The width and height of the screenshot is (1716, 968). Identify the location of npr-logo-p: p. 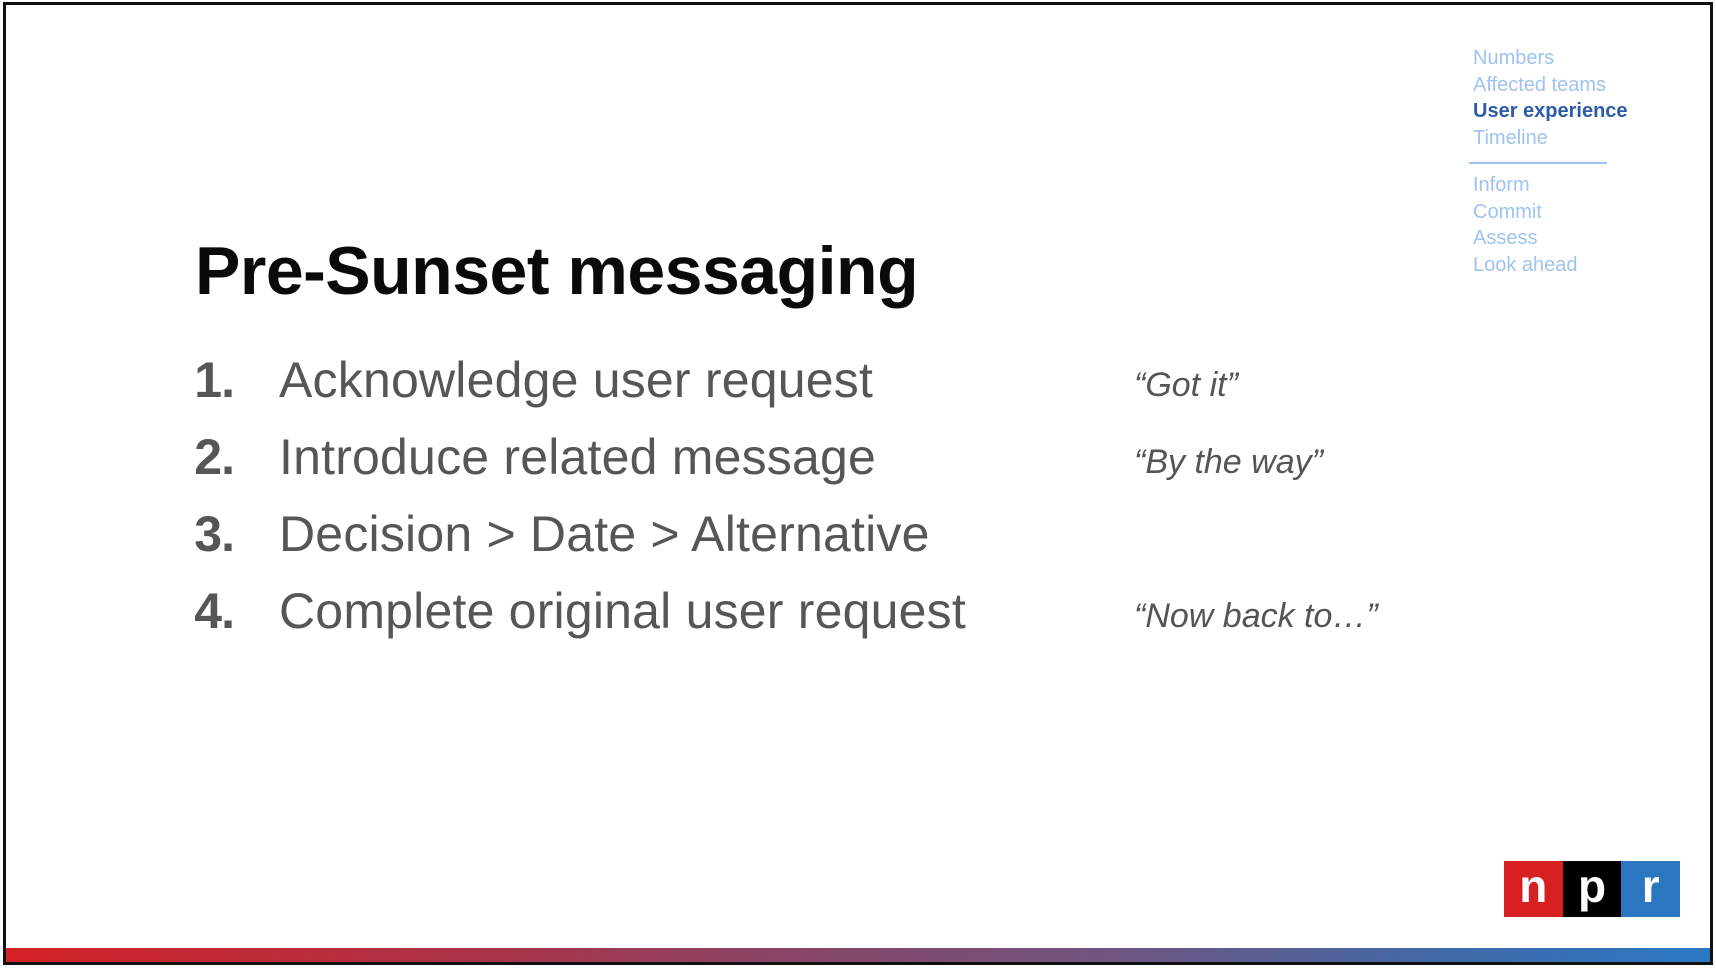
(1592, 889).